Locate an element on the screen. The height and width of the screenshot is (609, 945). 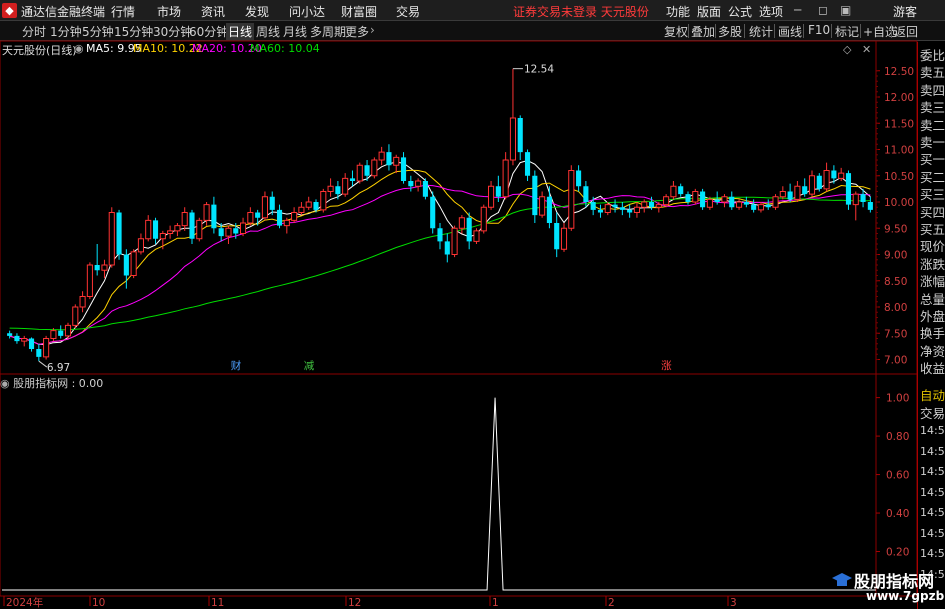
ind-tick-label: 0.40 is located at coordinates (897, 514).